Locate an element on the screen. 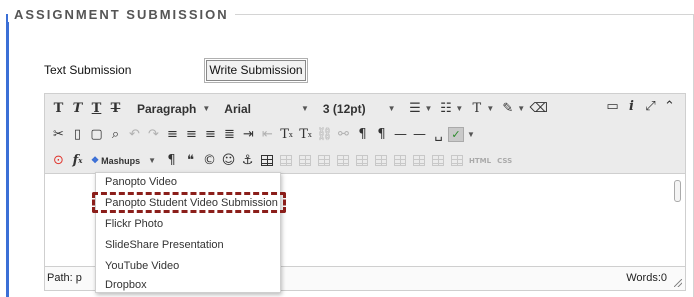 This screenshot has height=297, width=694. mashups-dropdown: ❖ Mashups ▼ is located at coordinates (123, 160).